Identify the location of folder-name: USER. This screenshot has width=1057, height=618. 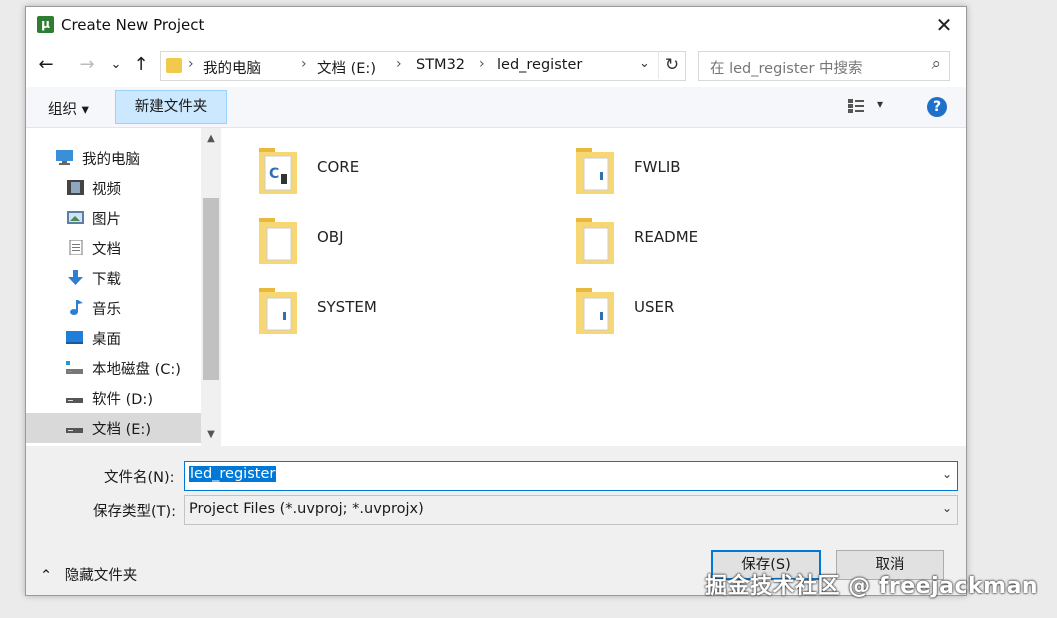
(654, 307).